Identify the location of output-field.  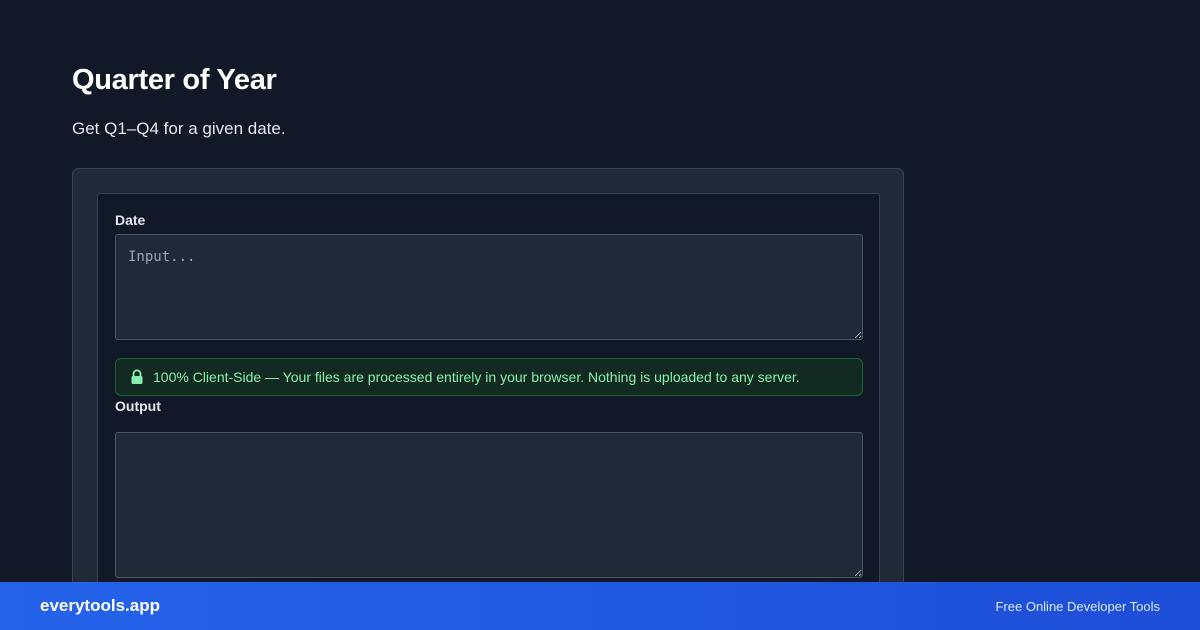
(489, 505).